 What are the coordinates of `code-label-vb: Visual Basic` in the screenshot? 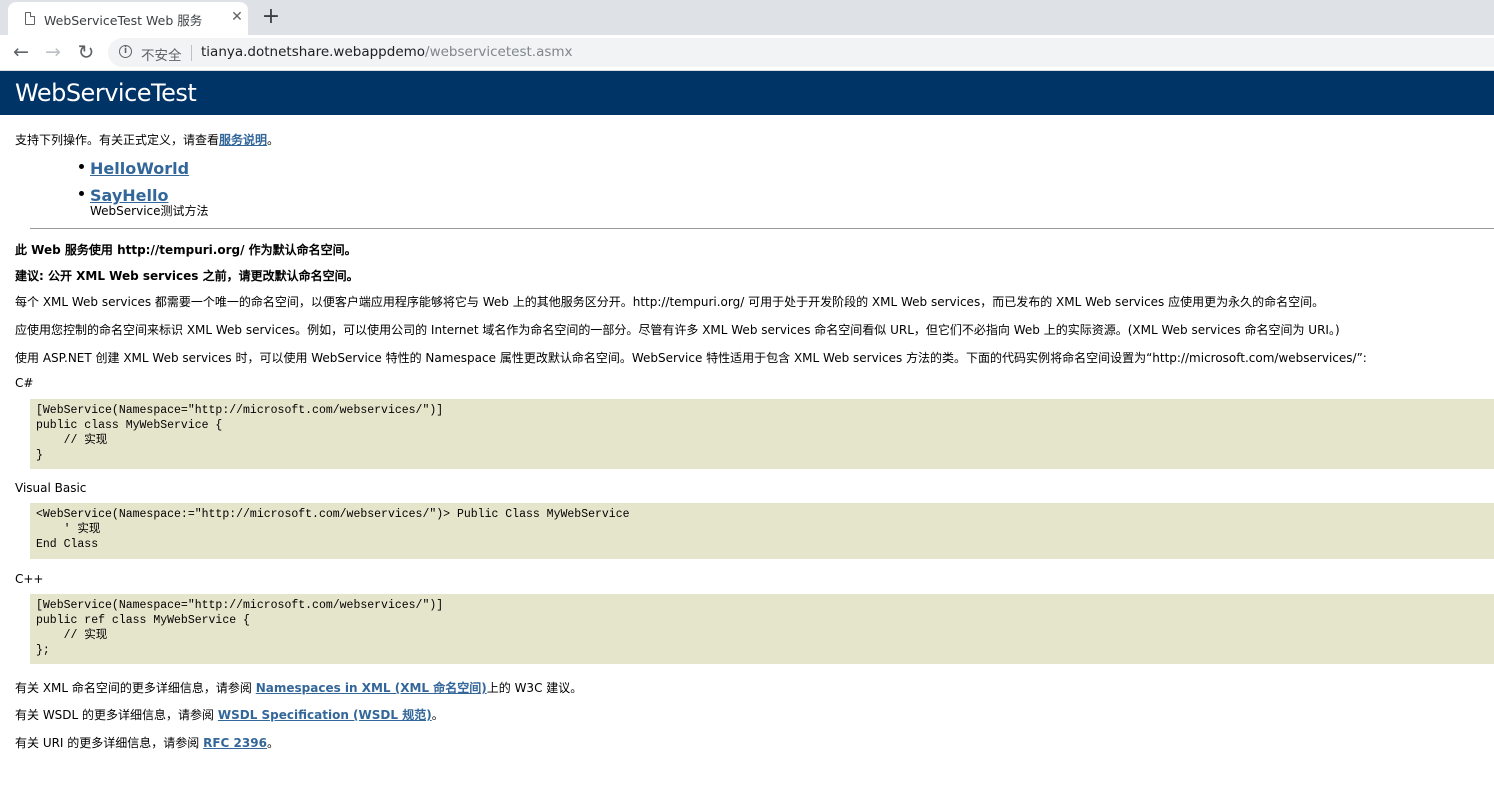 It's located at (51, 488).